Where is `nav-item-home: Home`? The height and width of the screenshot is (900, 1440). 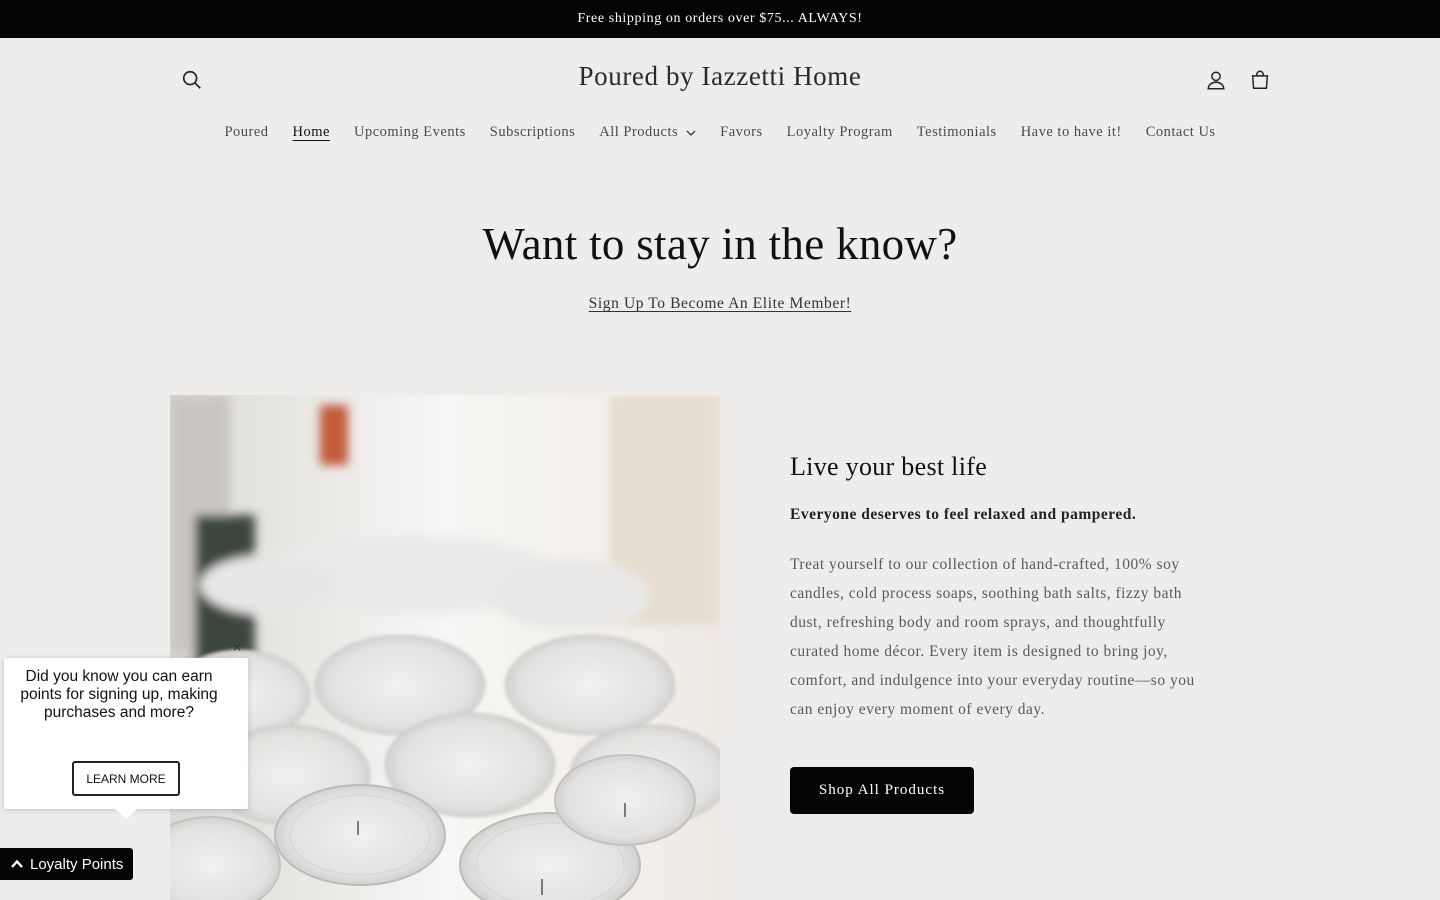 nav-item-home: Home is located at coordinates (311, 132).